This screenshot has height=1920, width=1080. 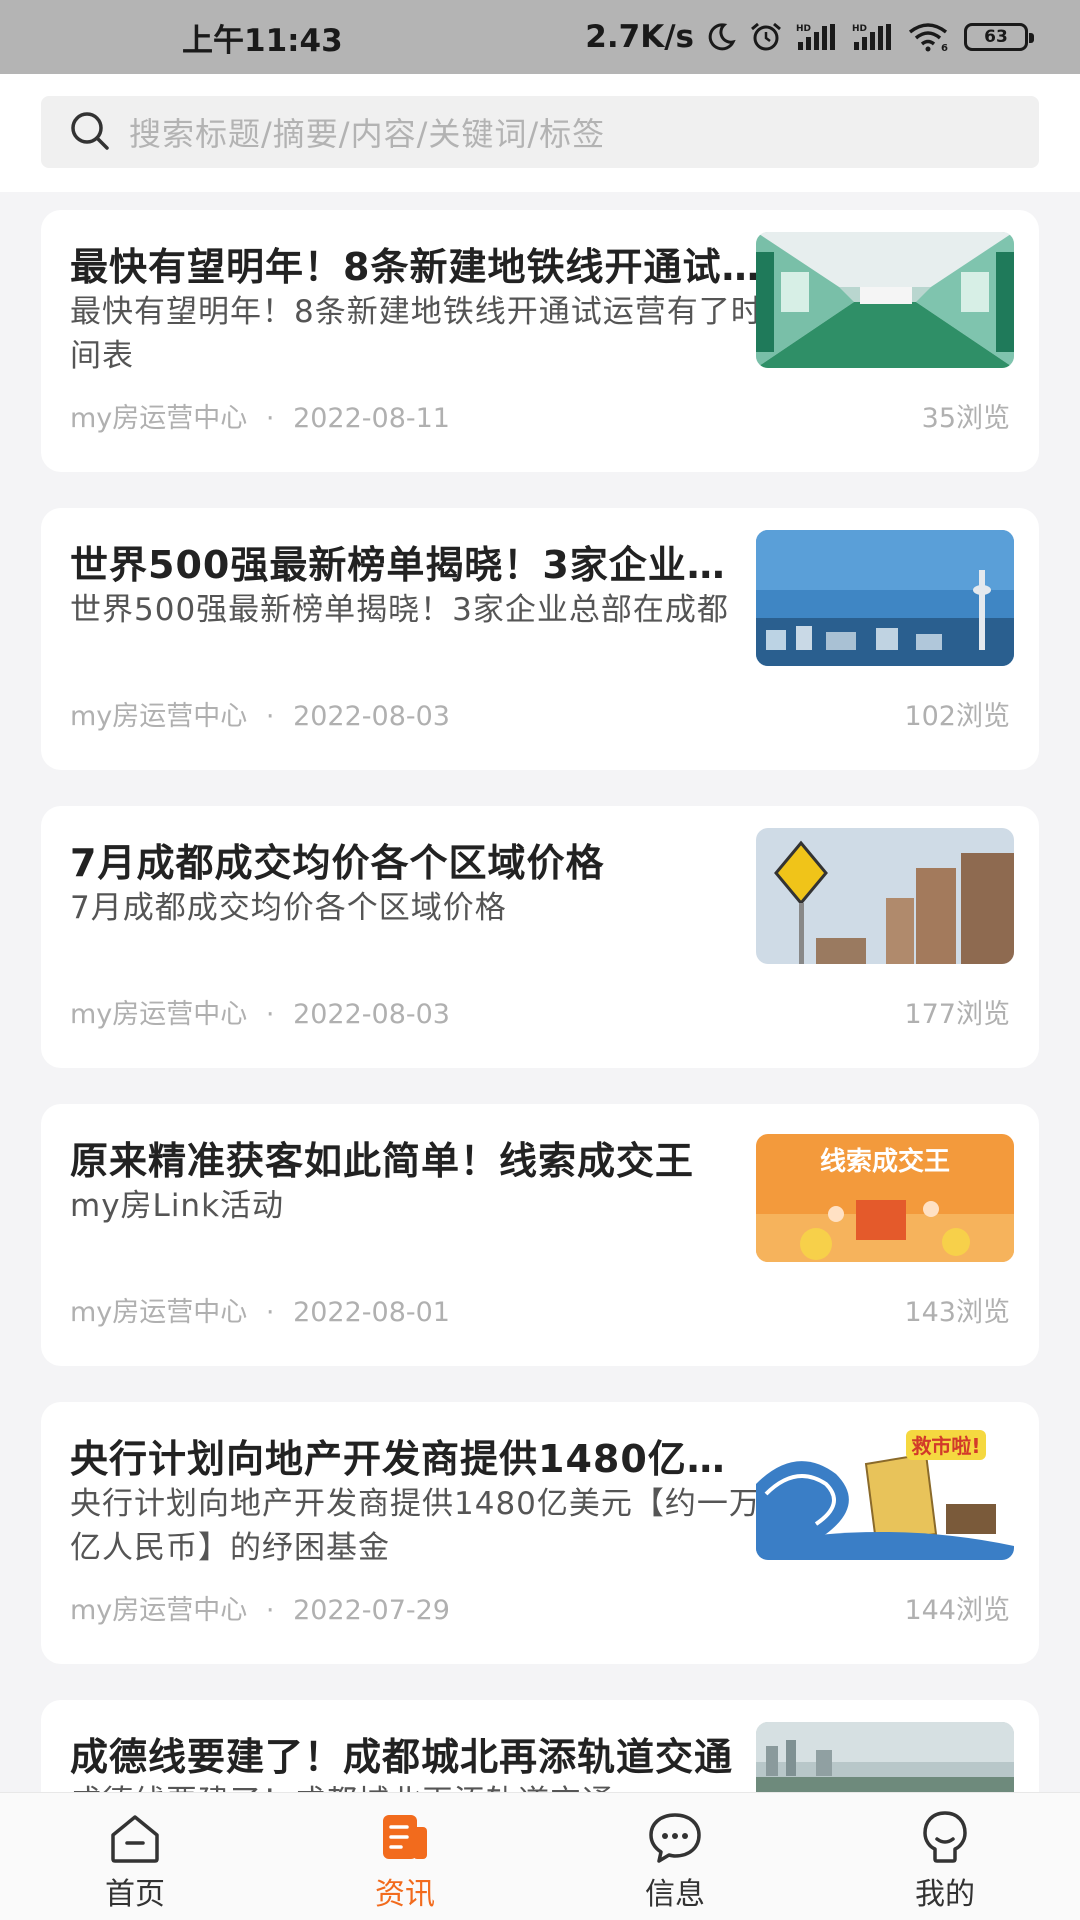 I want to click on card-title: 央行计划向地产开发商提供1480亿美元【约一万亿人民币】的纾困基金, so click(x=415, y=1459).